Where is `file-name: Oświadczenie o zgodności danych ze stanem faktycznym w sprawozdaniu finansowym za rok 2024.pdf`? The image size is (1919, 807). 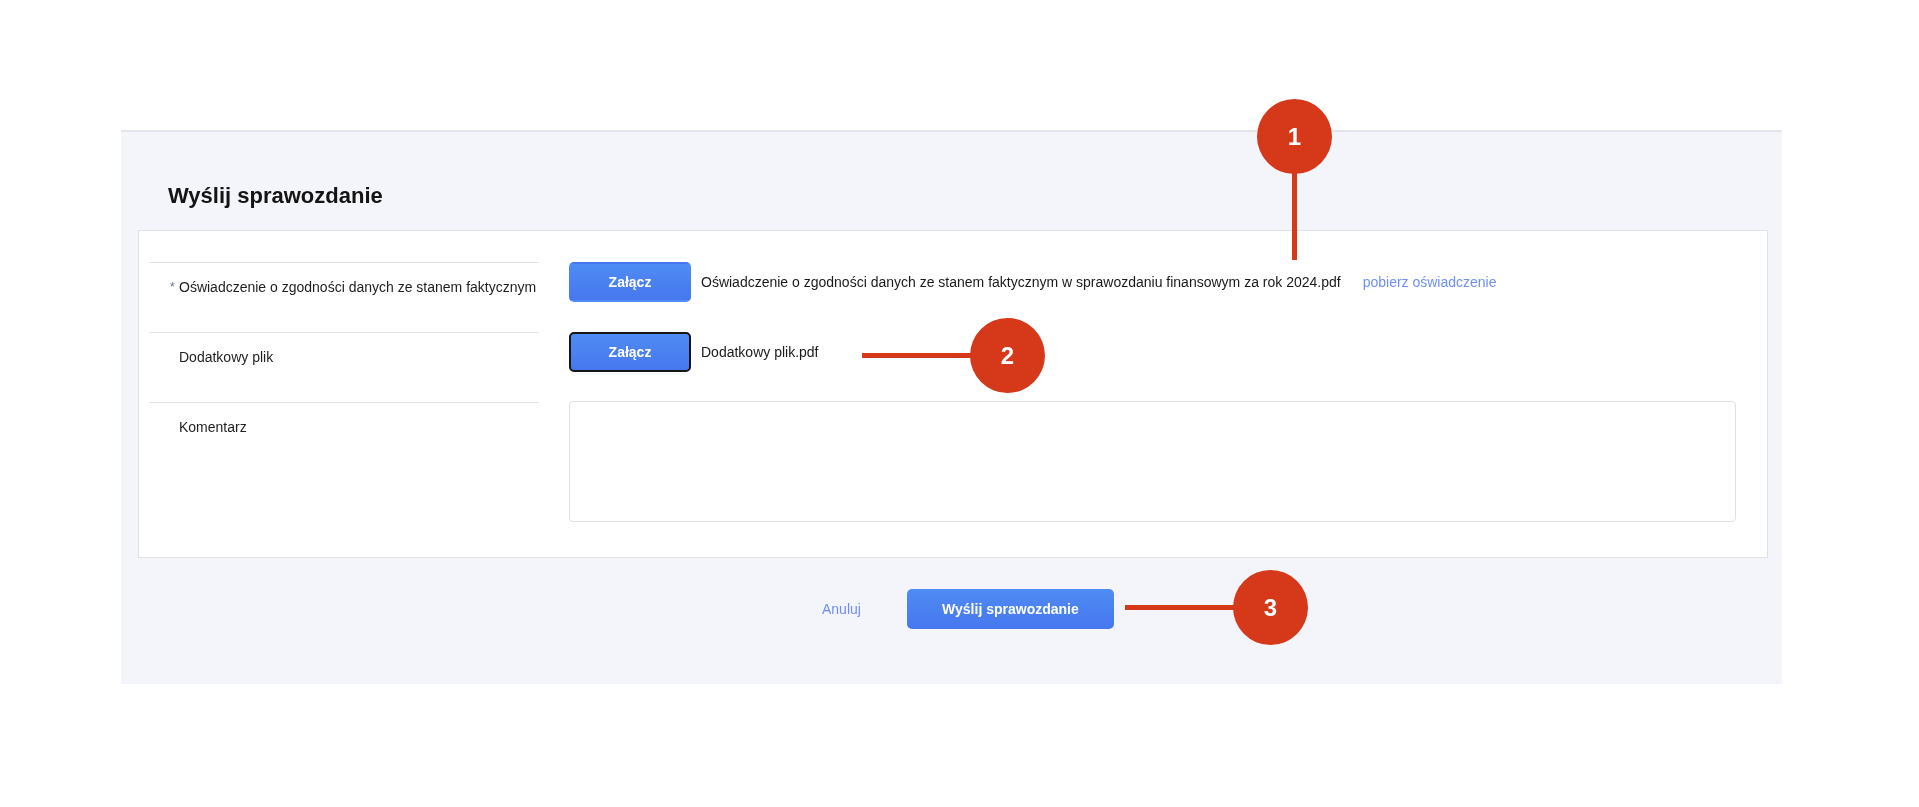 file-name: Oświadczenie o zgodności danych ze stanem faktycznym w sprawozdaniu finansowym za rok 2024.pdf is located at coordinates (1021, 282).